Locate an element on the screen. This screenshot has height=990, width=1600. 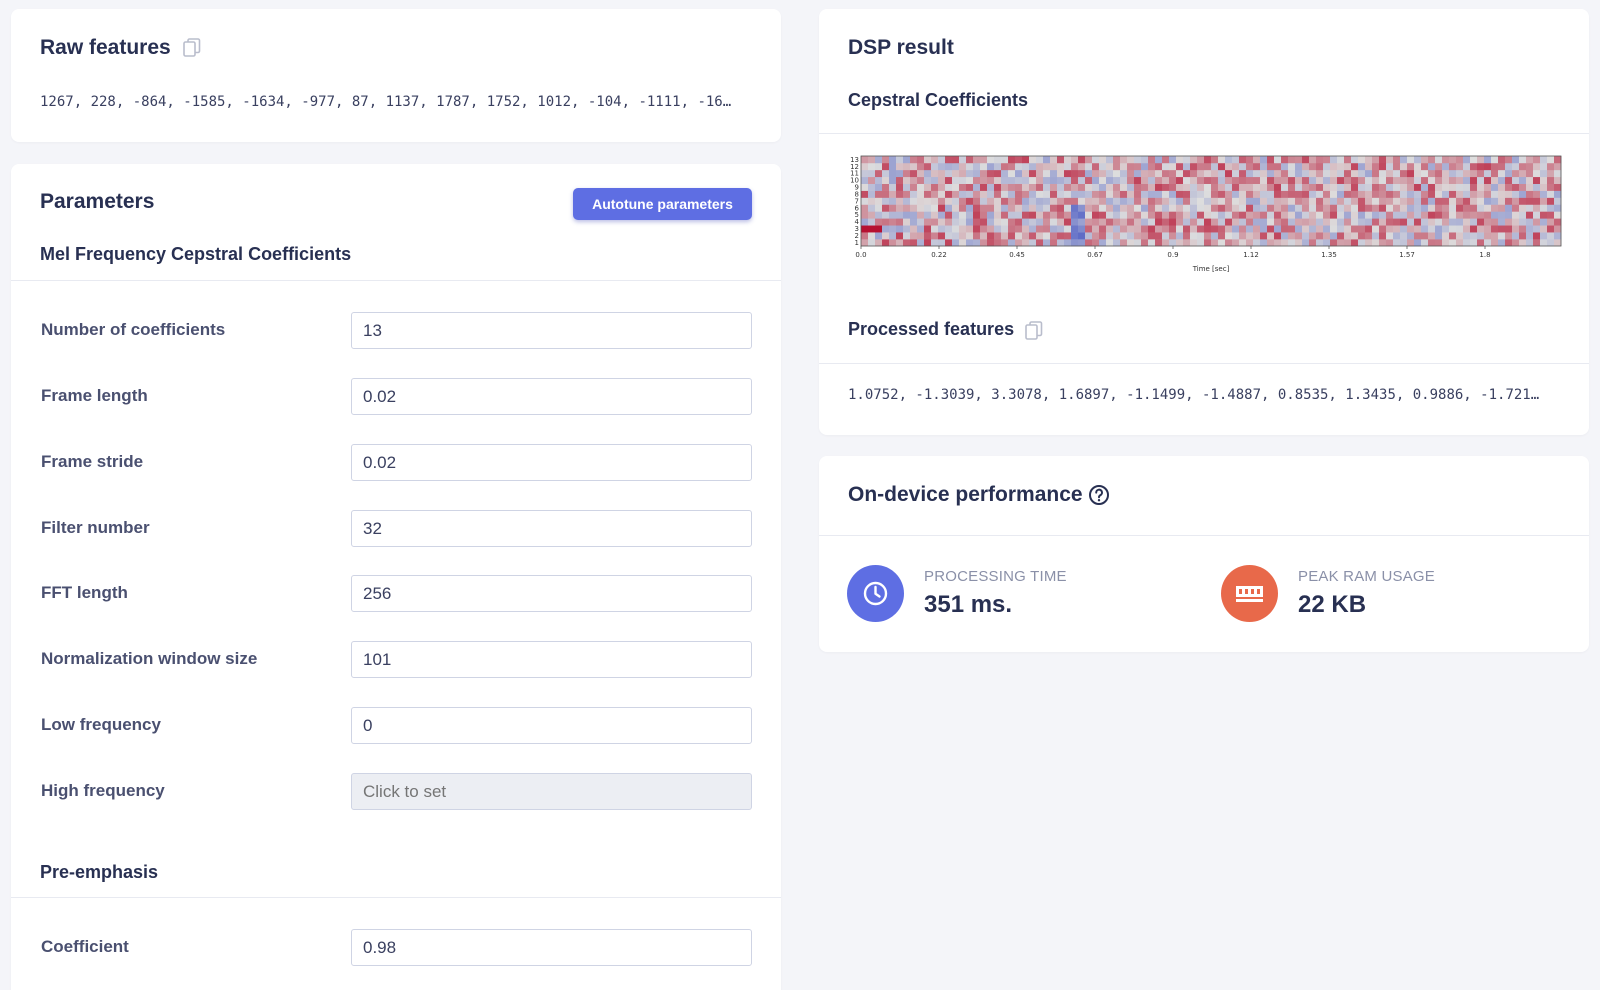
frame-stride-input is located at coordinates (551, 462).